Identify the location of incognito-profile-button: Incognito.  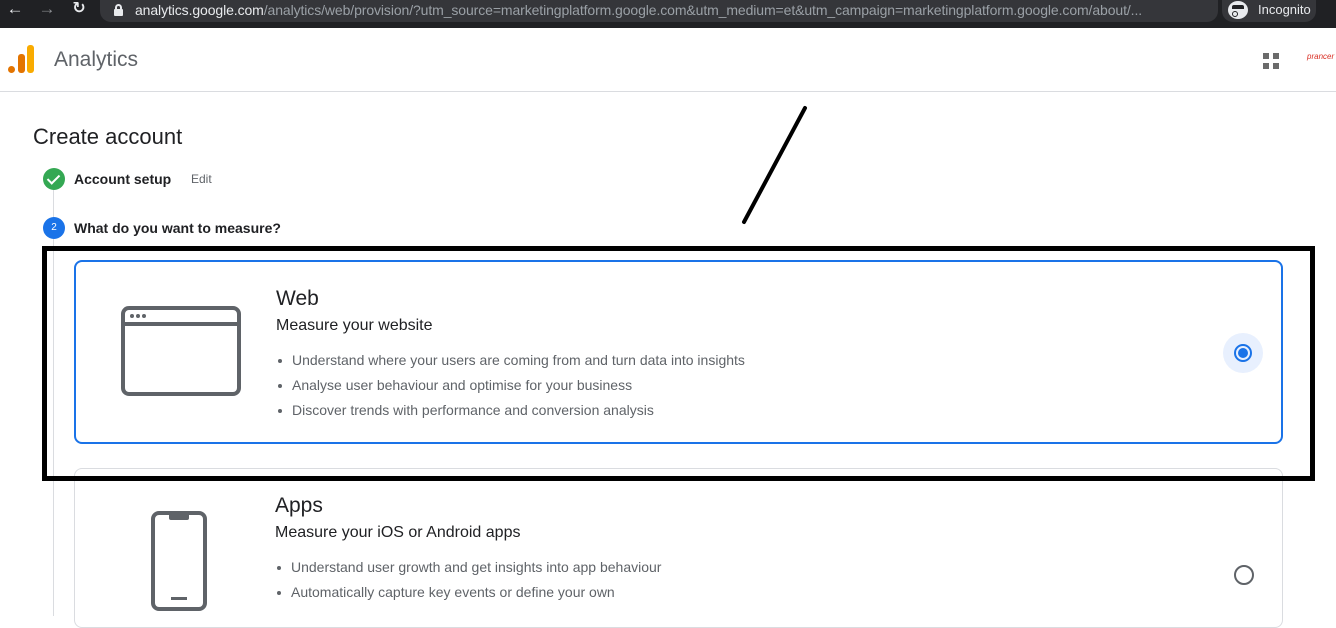
(1269, 11).